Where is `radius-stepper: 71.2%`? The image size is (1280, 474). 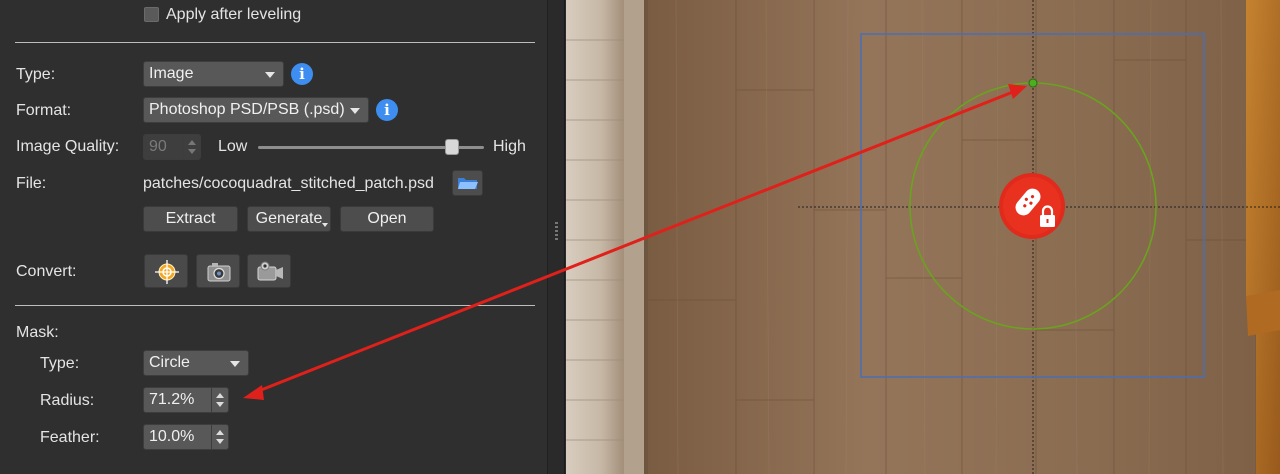
radius-stepper: 71.2% is located at coordinates (186, 400).